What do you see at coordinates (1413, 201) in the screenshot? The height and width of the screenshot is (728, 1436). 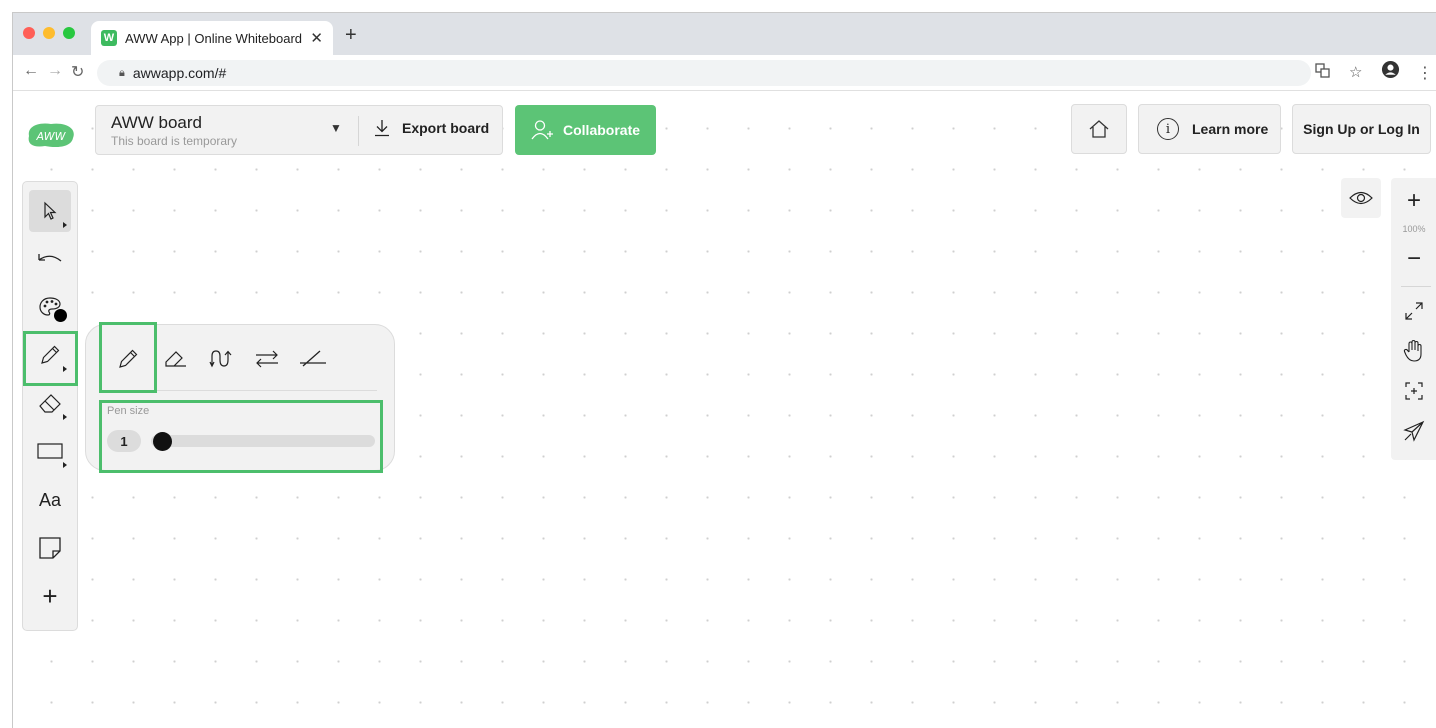 I see `zoom-in-button: +` at bounding box center [1413, 201].